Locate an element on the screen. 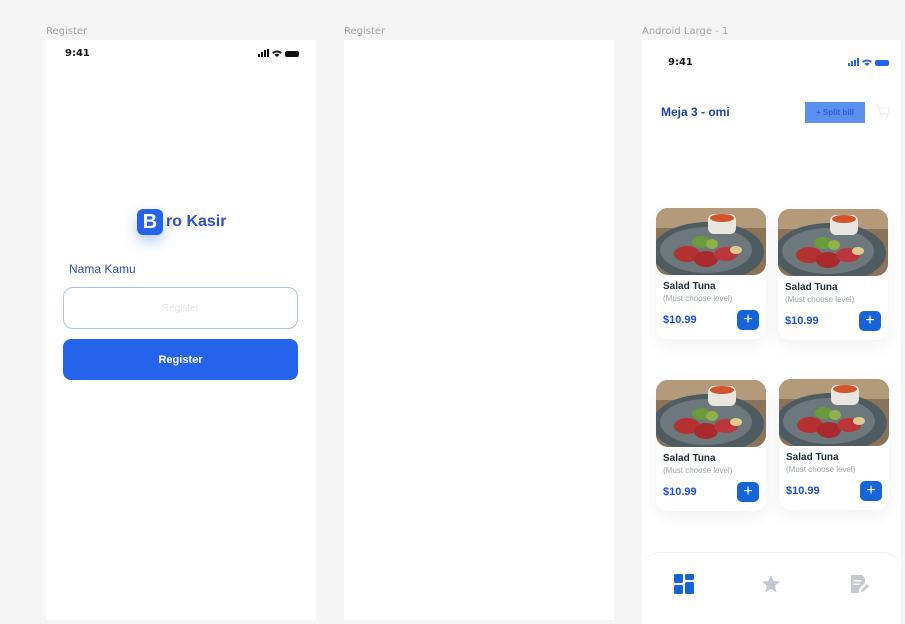  name-input-placeholder: Register is located at coordinates (180, 308).